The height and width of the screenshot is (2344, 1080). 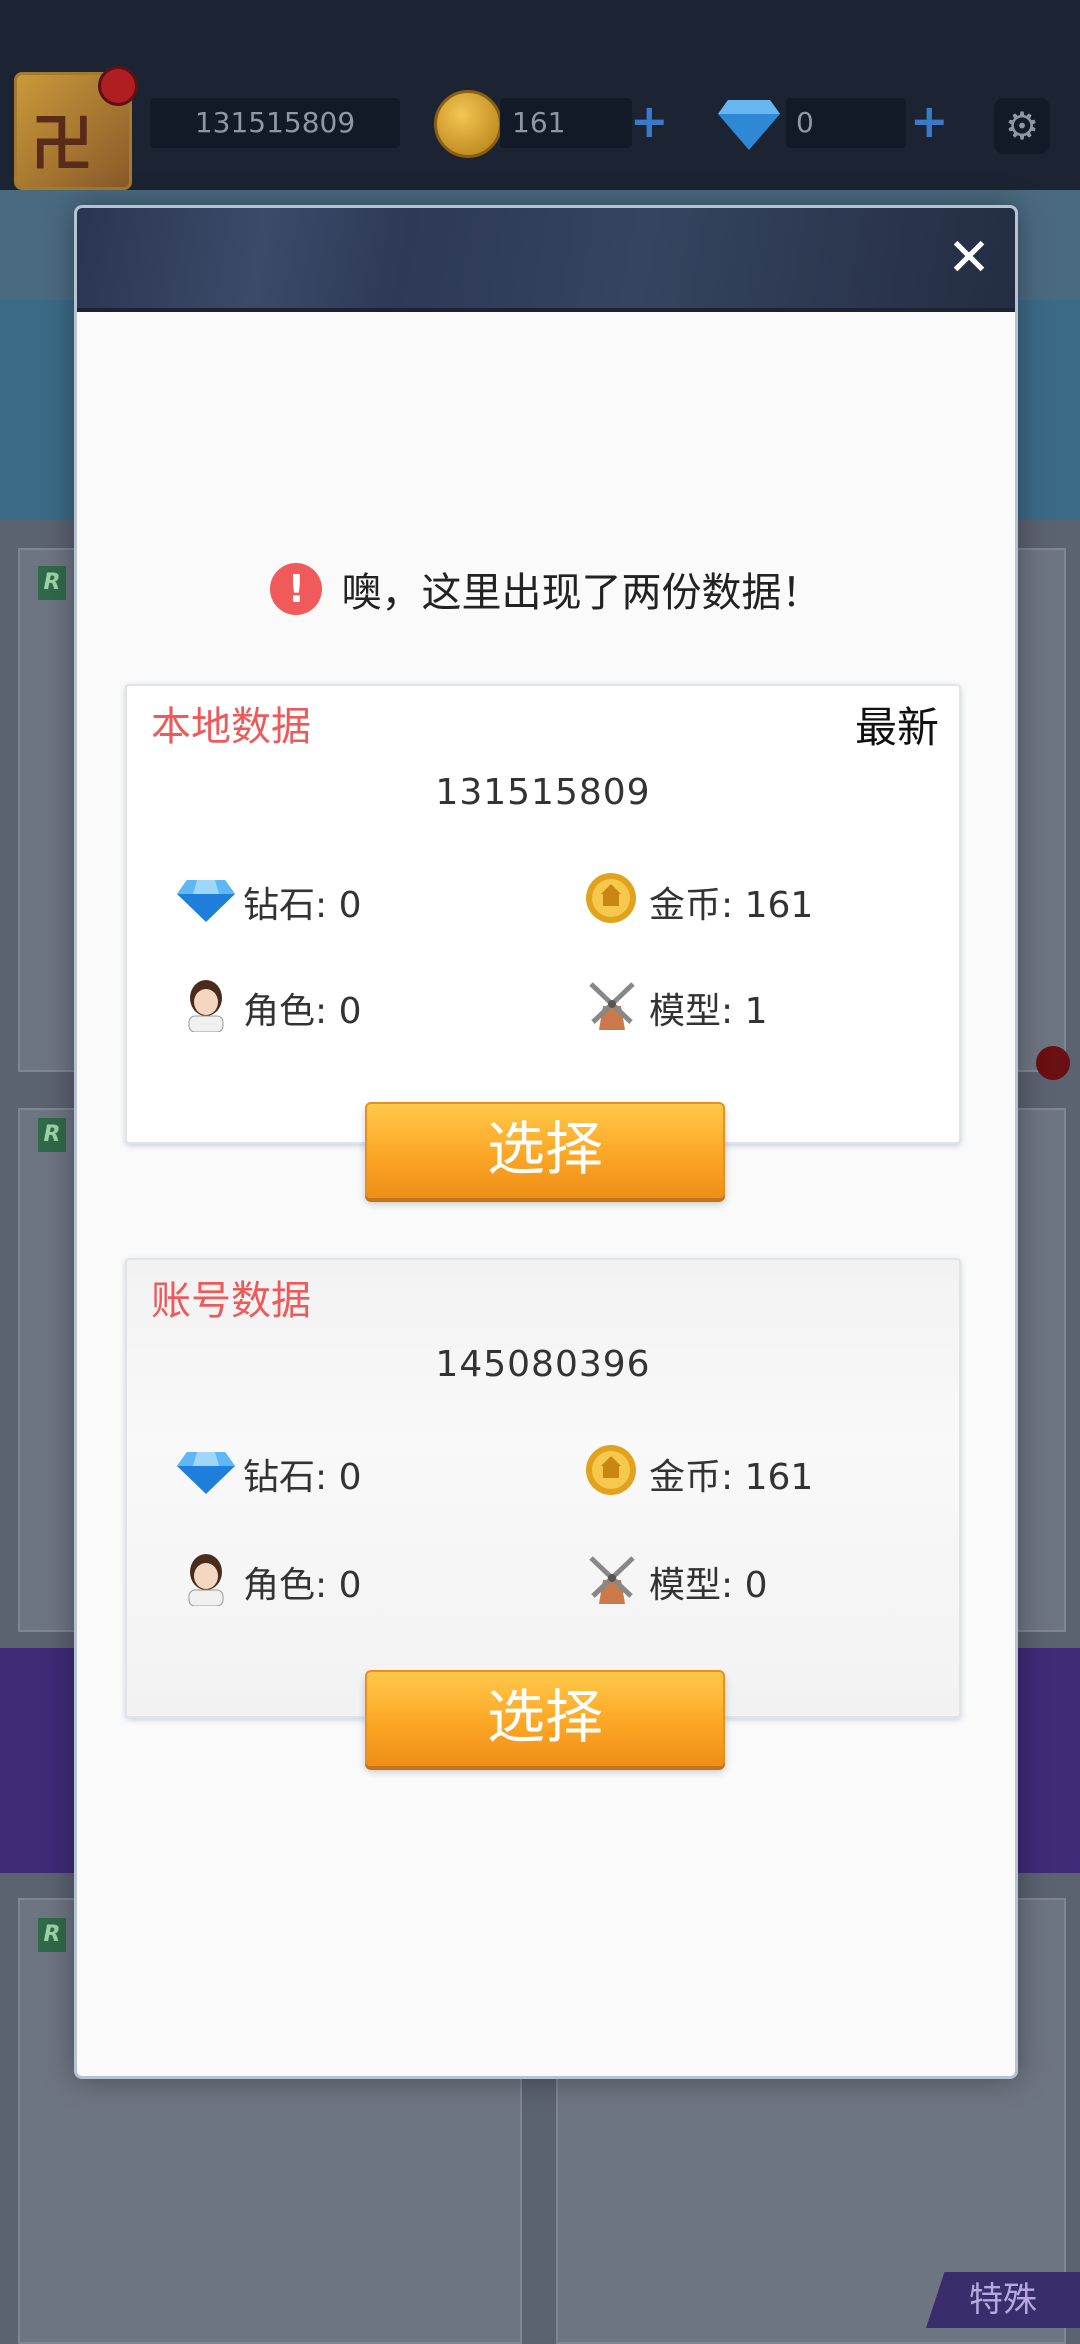 What do you see at coordinates (896, 727) in the screenshot?
I see `latest-tag: 最新` at bounding box center [896, 727].